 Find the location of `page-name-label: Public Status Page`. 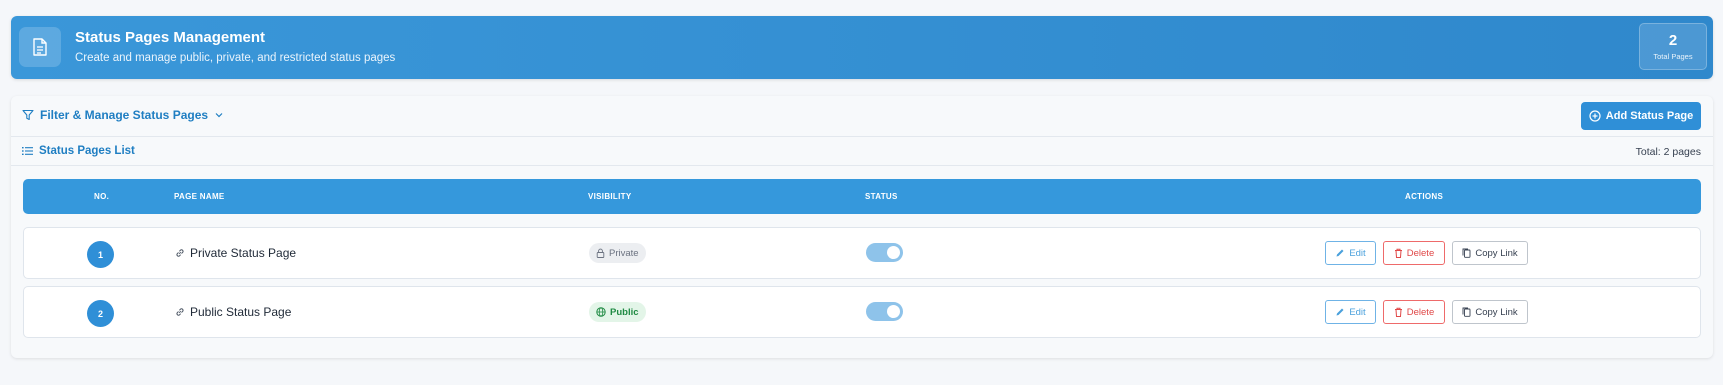

page-name-label: Public Status Page is located at coordinates (241, 312).